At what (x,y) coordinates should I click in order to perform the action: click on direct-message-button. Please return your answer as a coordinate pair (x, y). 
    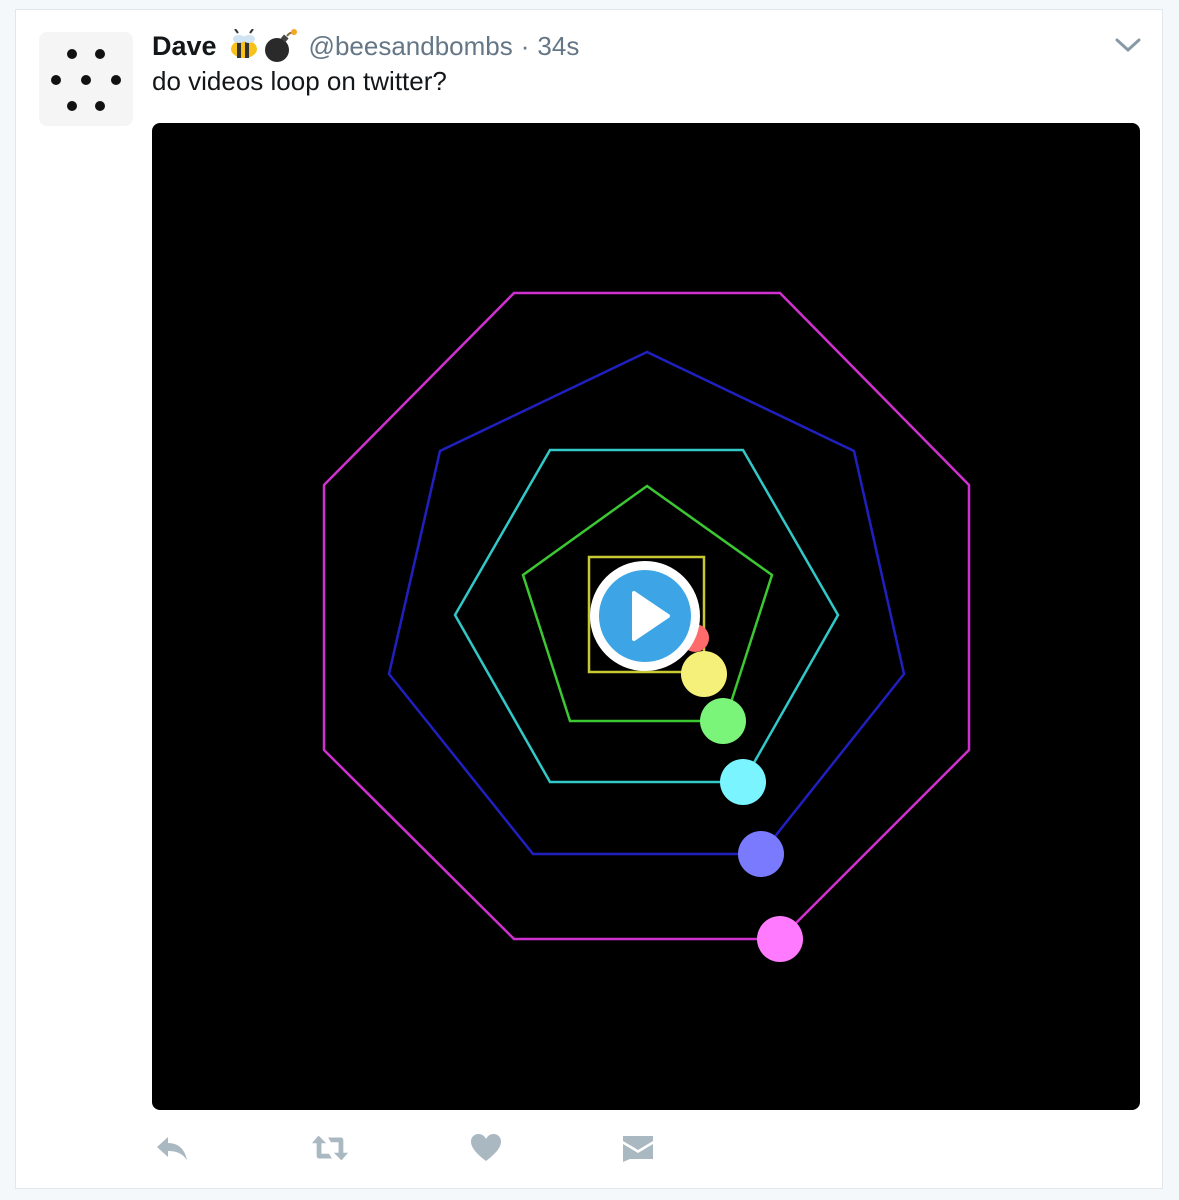
    Looking at the image, I should click on (638, 1148).